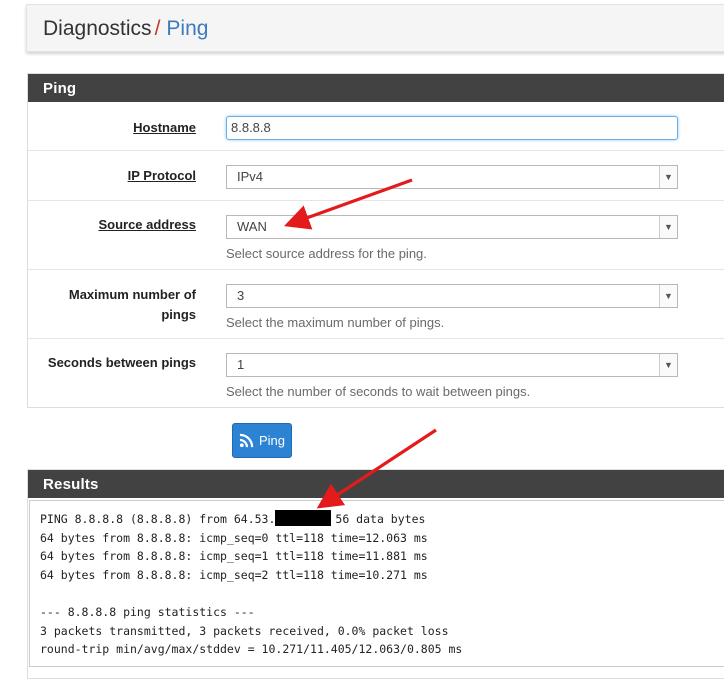  I want to click on hostname-row: Hostname 8.8.8.8, so click(376, 126).